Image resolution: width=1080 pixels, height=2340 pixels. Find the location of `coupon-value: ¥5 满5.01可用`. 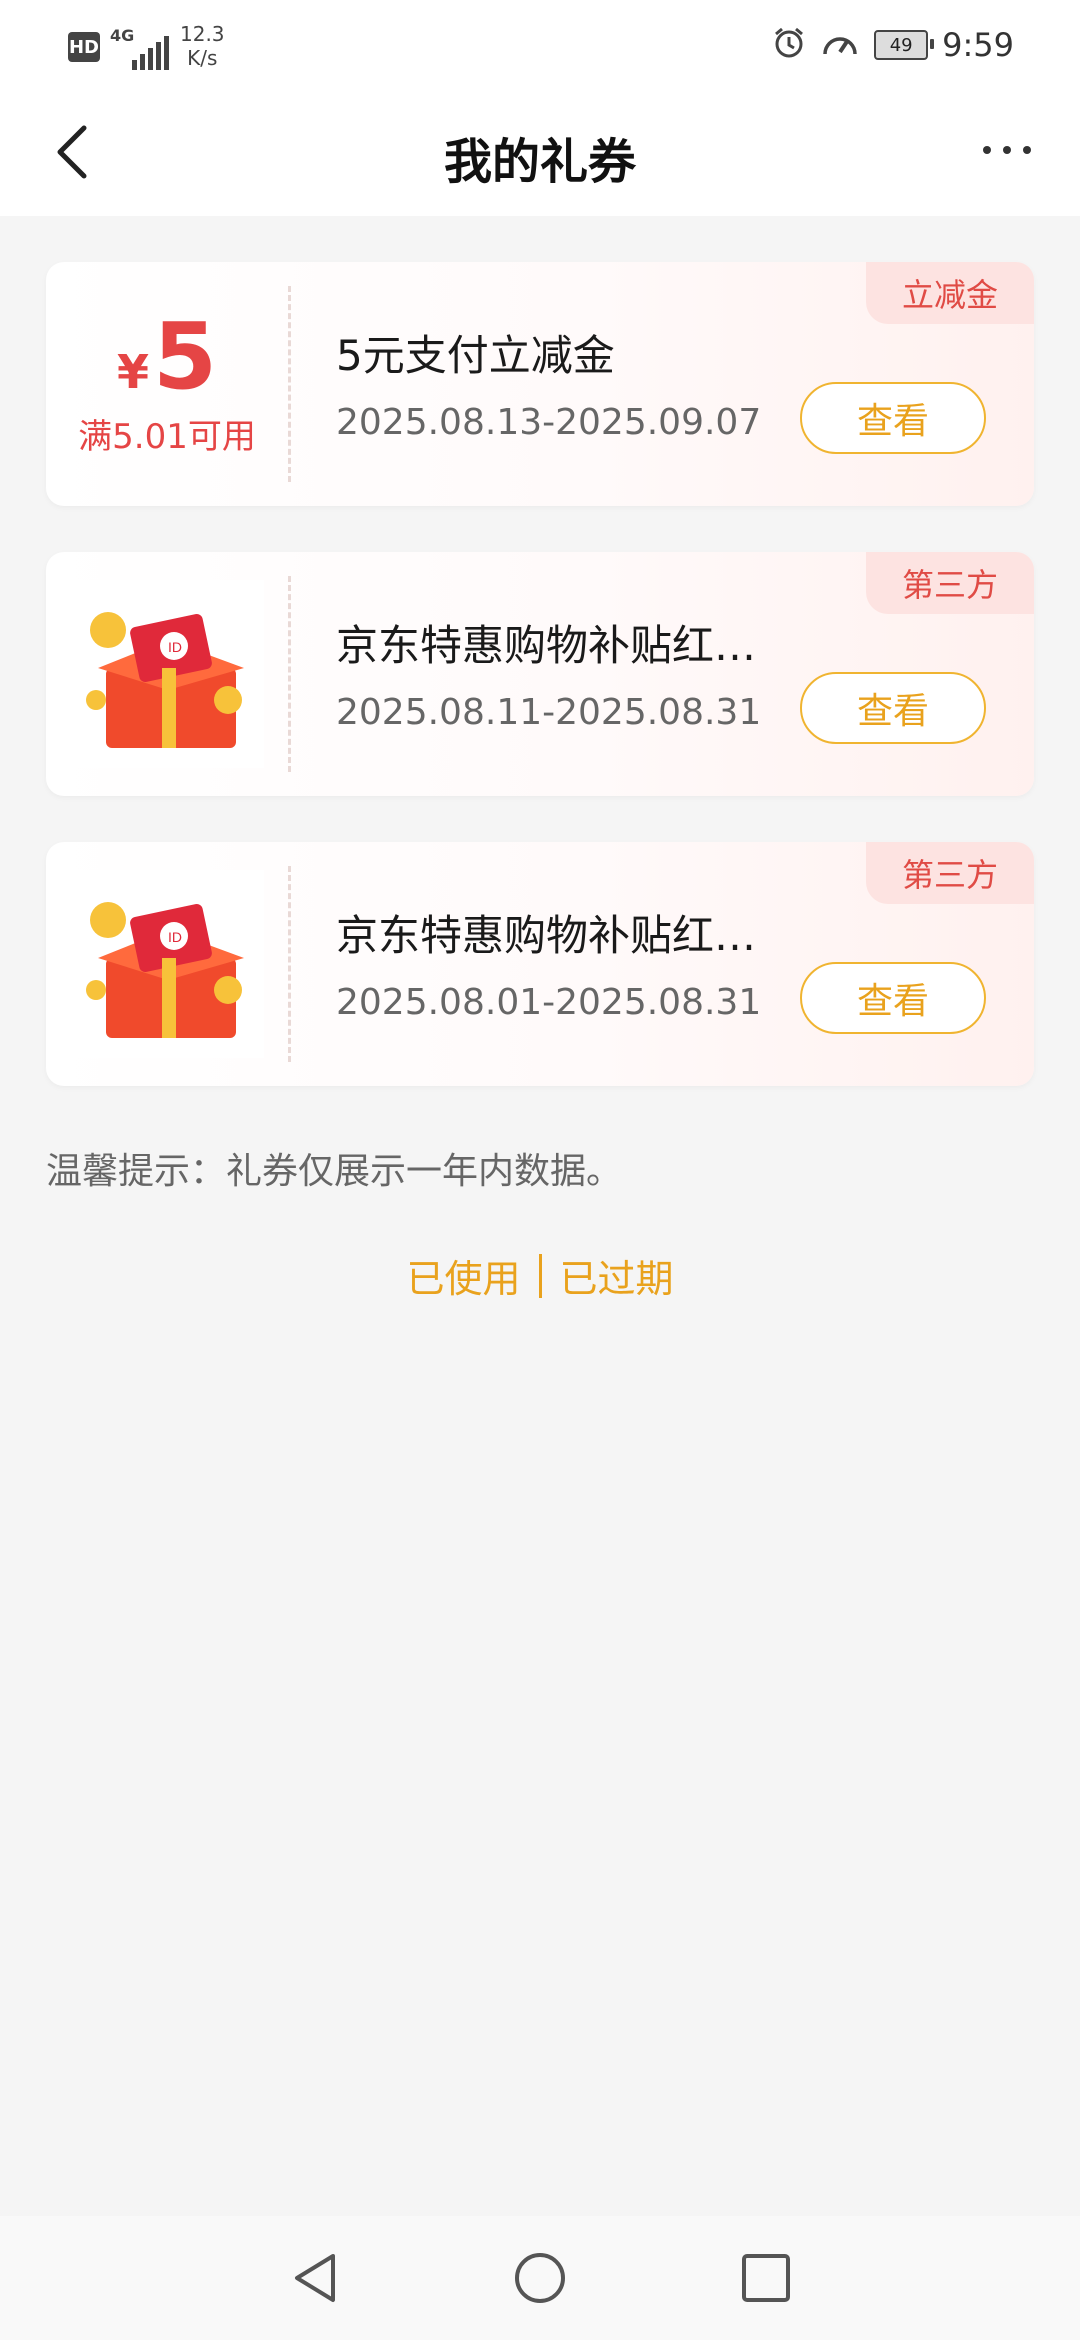

coupon-value: ¥5 满5.01可用 is located at coordinates (167, 384).